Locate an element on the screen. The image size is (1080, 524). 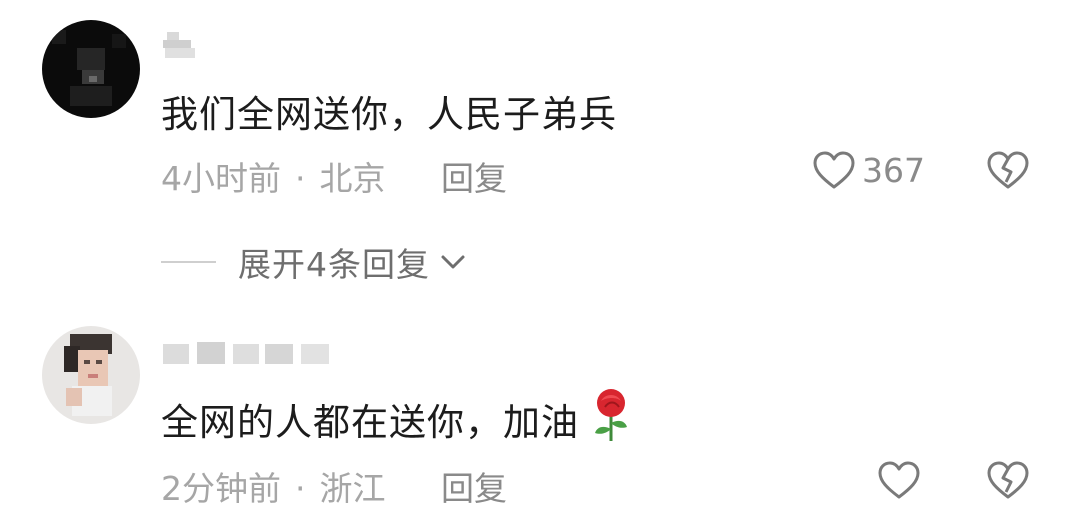
comment-text: 全网的人都在送你，加油 is located at coordinates (397, 417).